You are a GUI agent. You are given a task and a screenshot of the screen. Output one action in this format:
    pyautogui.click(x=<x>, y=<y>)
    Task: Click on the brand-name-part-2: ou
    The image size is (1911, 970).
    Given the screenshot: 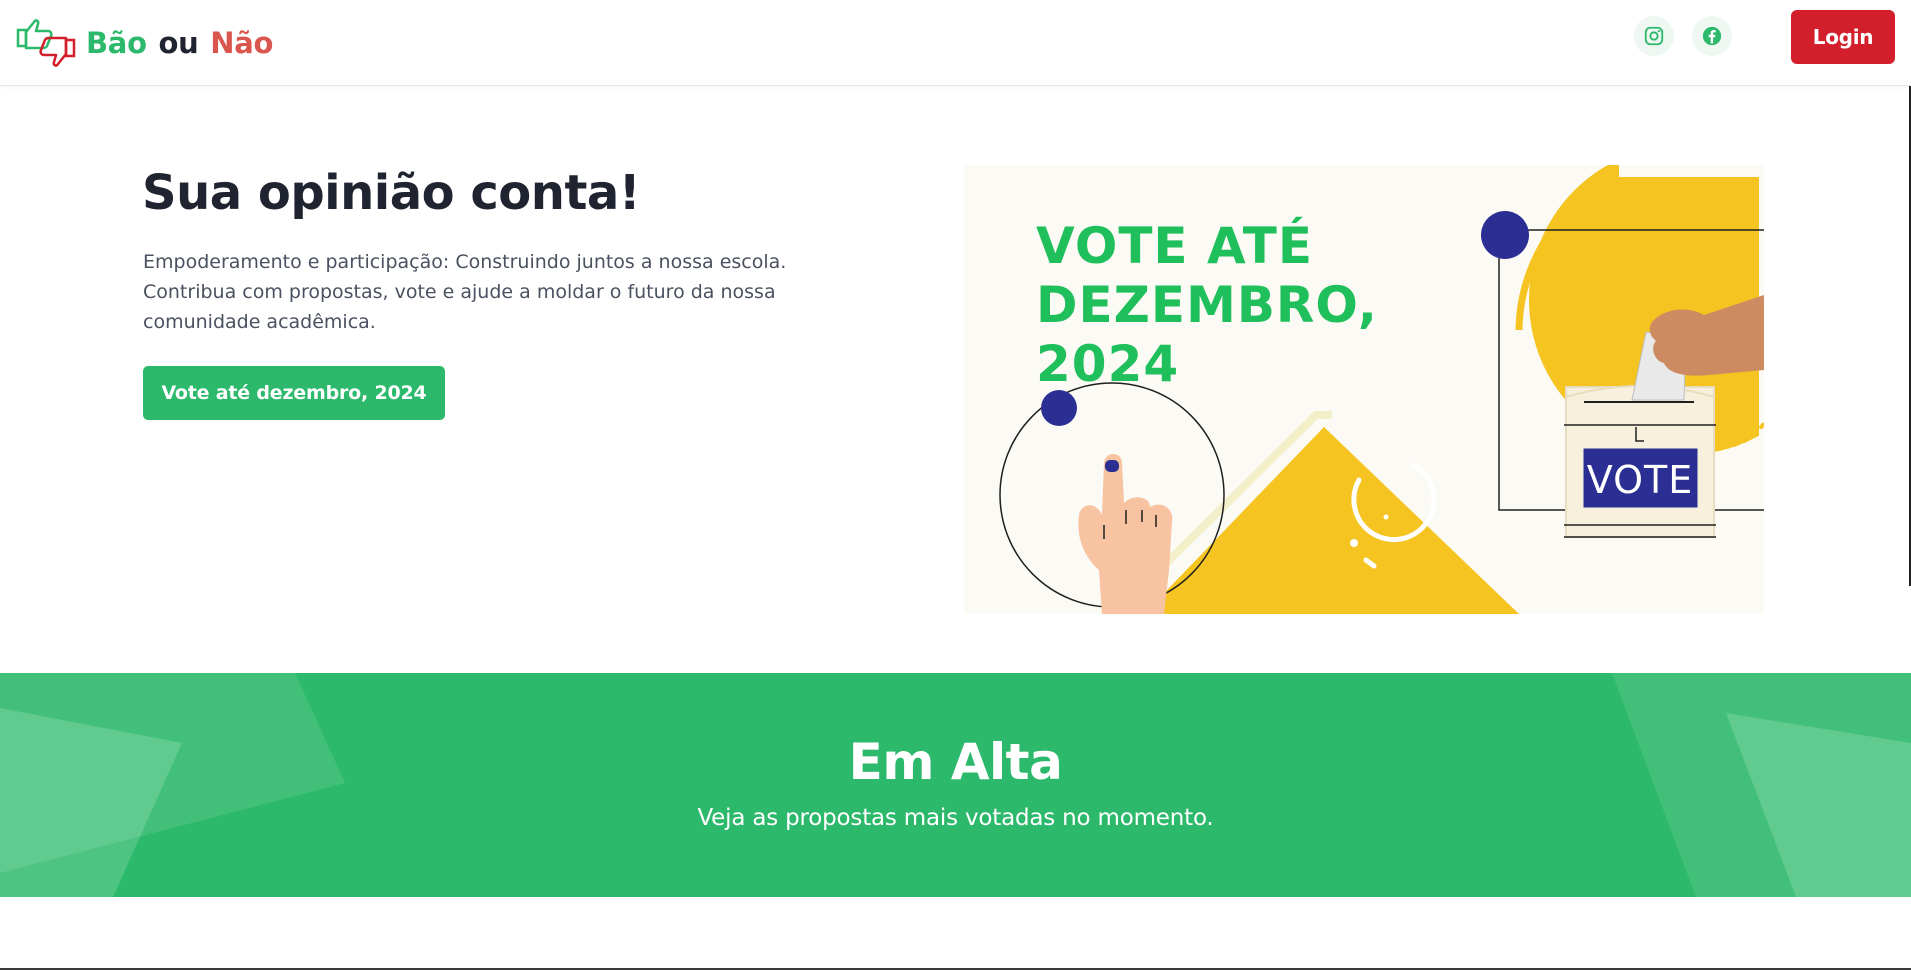 What is the action you would take?
    pyautogui.click(x=178, y=43)
    